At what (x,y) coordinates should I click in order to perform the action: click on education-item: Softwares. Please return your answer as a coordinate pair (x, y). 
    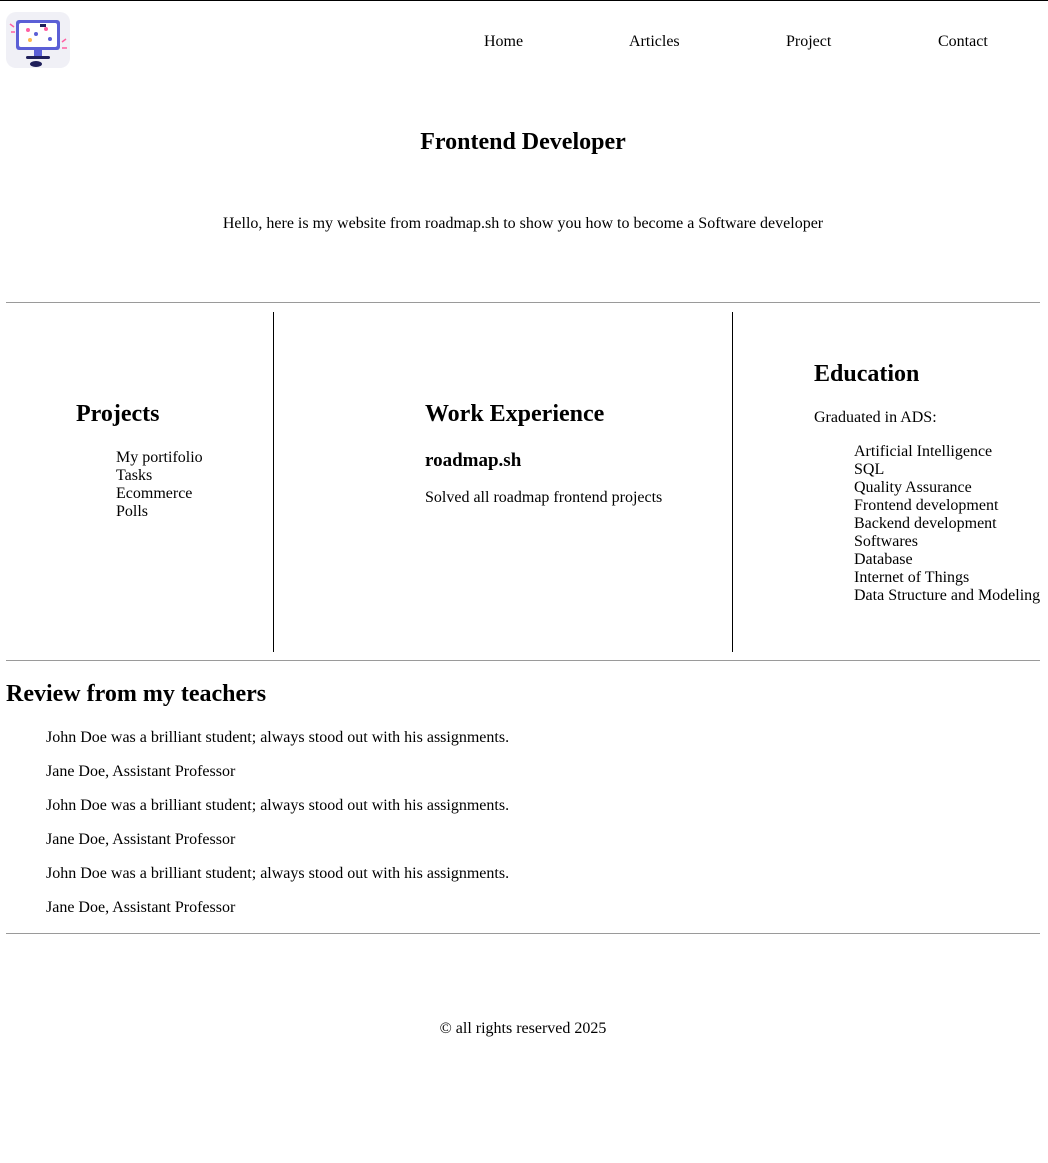
    Looking at the image, I should click on (886, 541).